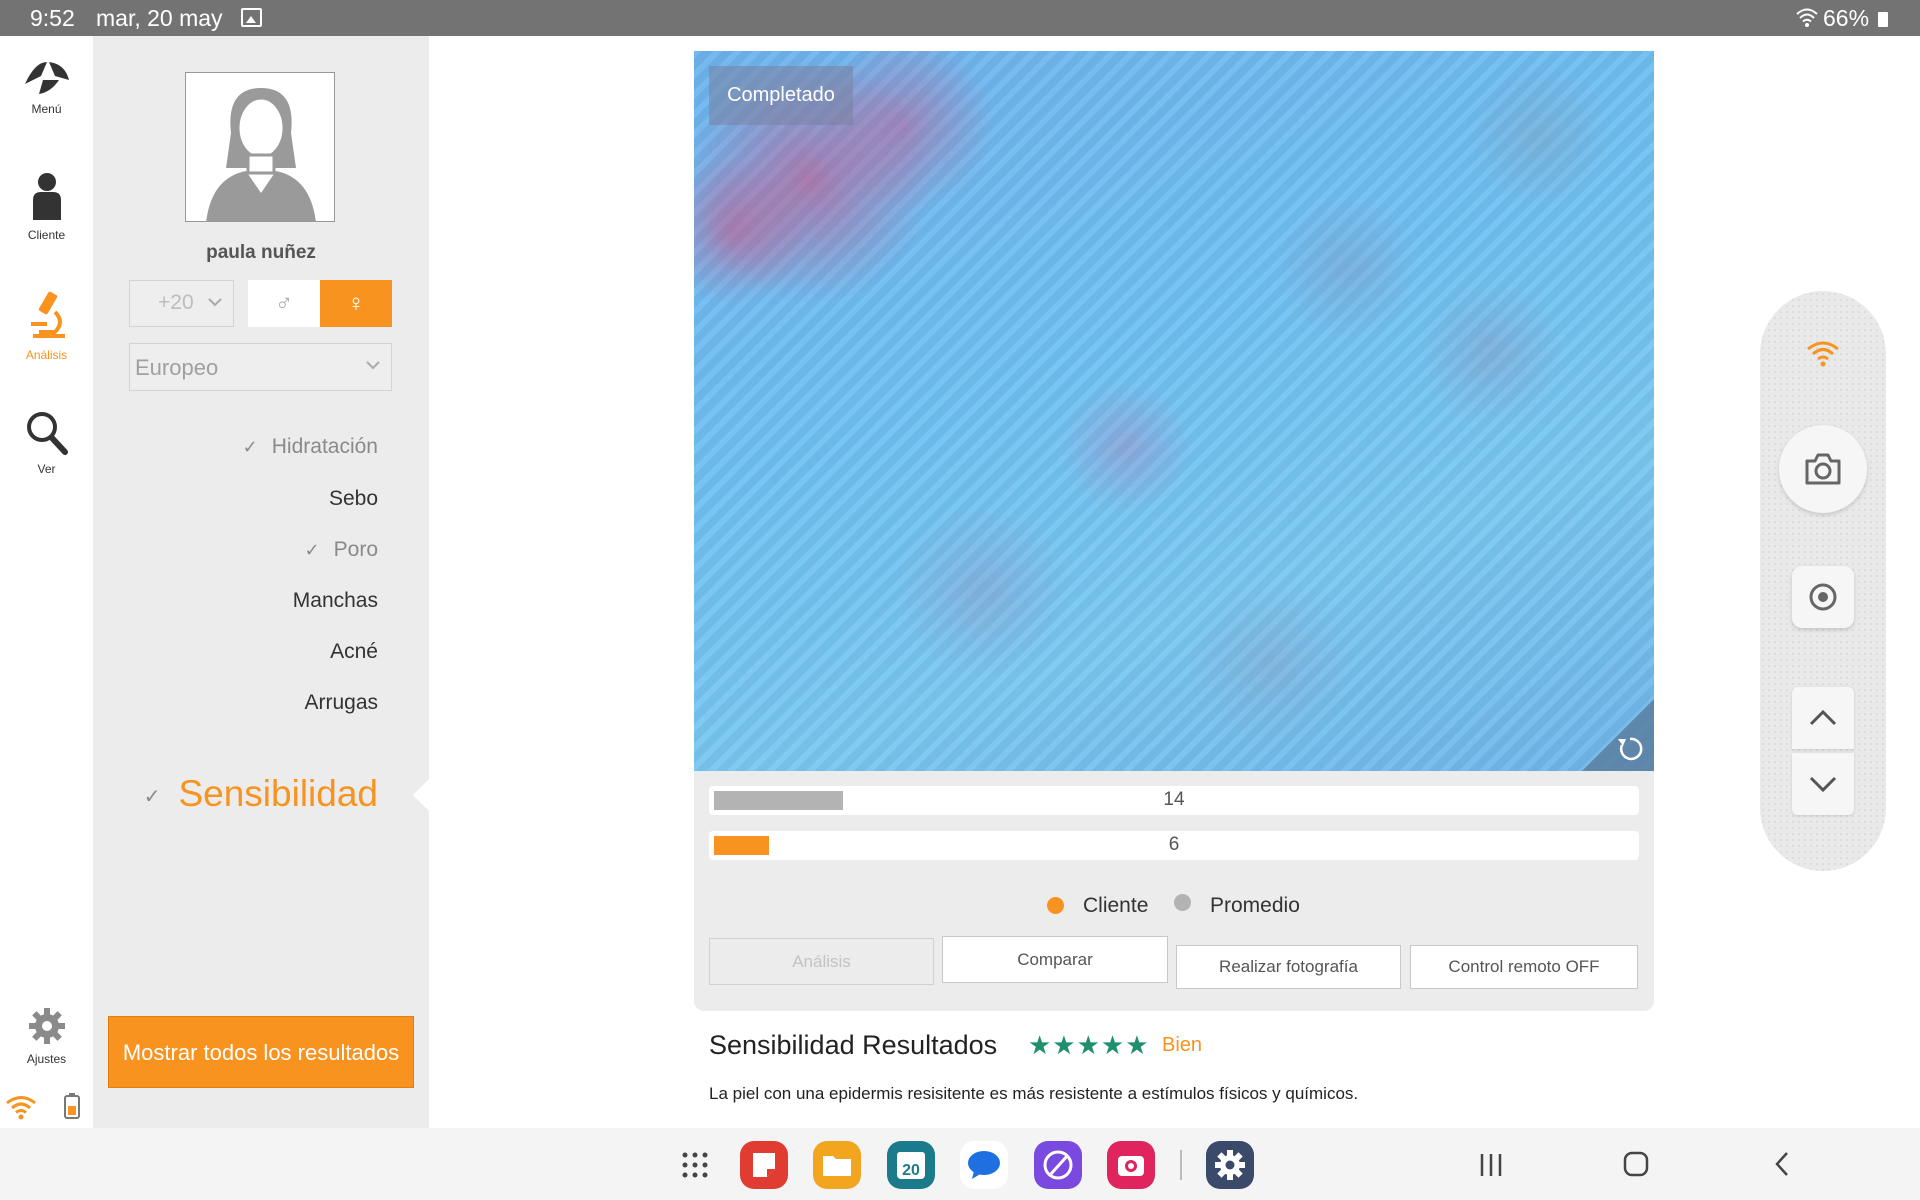  I want to click on camera-icon, so click(1823, 469).